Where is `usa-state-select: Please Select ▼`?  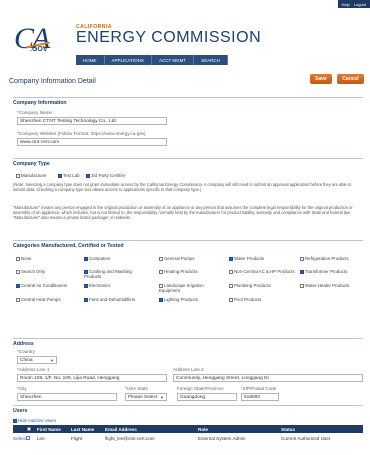
usa-state-select: Please Select ▼ is located at coordinates (146, 397).